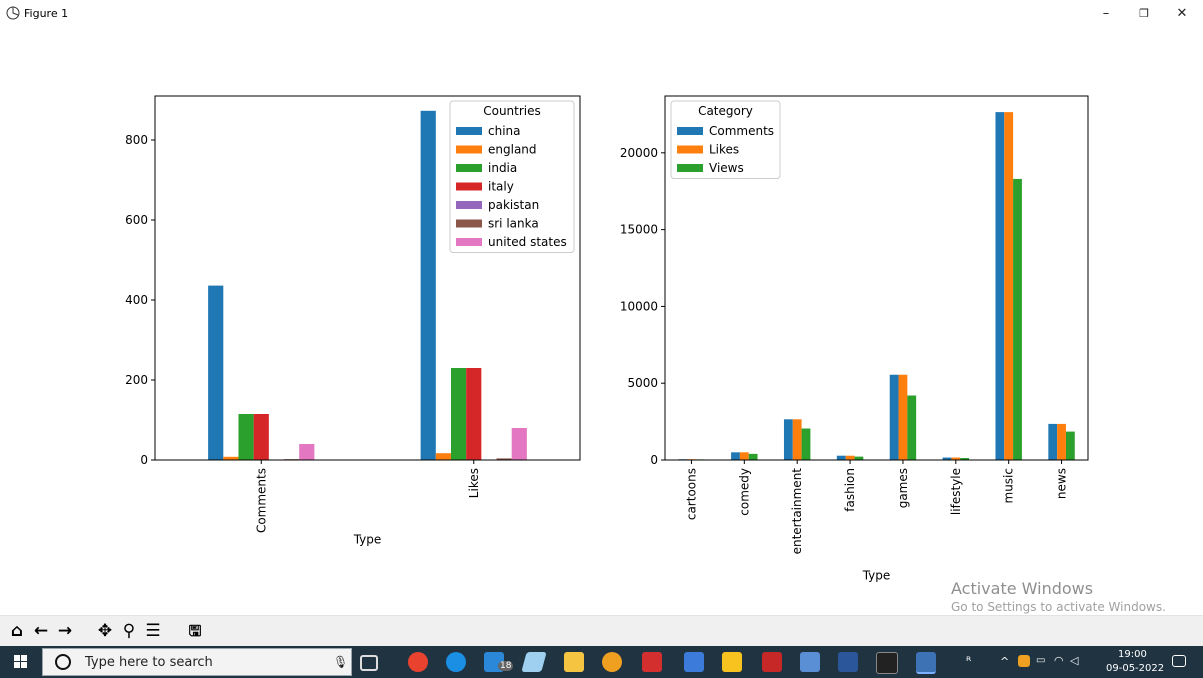 The width and height of the screenshot is (1203, 678). I want to click on plot-toolbar: ⌂ ← → ✥ ⚲ ☰ 🖫, so click(601, 631).